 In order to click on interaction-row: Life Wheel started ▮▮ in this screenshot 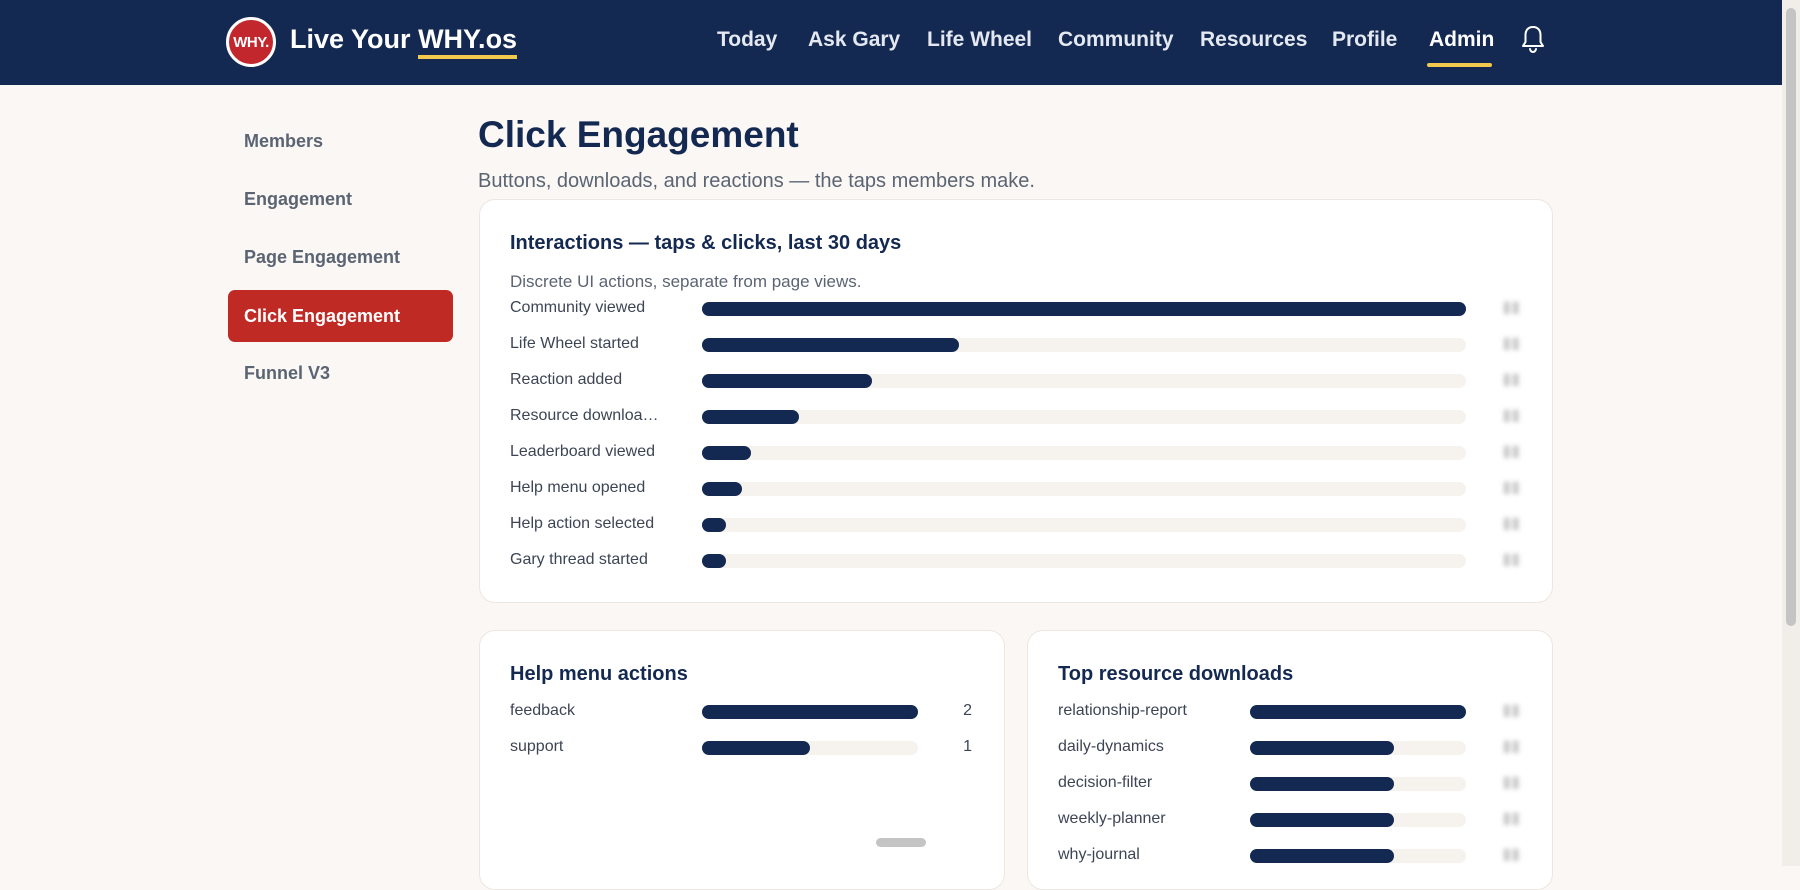, I will do `click(1015, 344)`.